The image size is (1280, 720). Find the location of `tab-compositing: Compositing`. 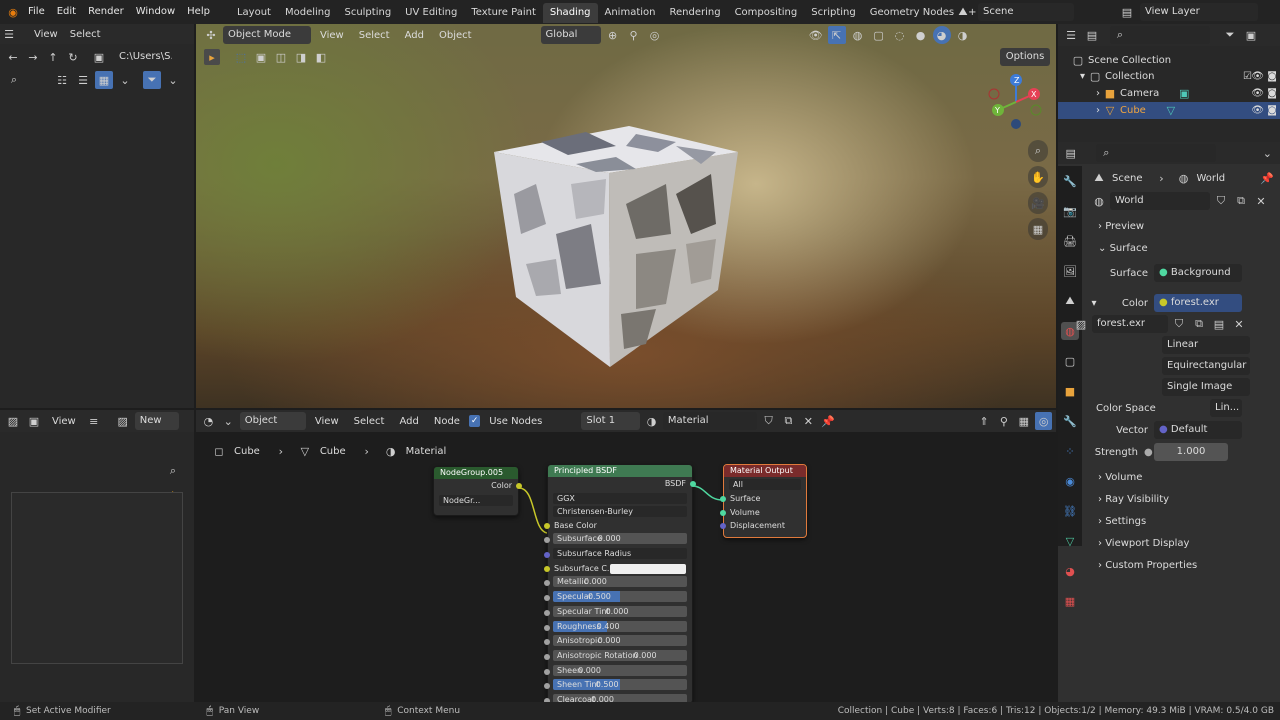

tab-compositing: Compositing is located at coordinates (766, 13).